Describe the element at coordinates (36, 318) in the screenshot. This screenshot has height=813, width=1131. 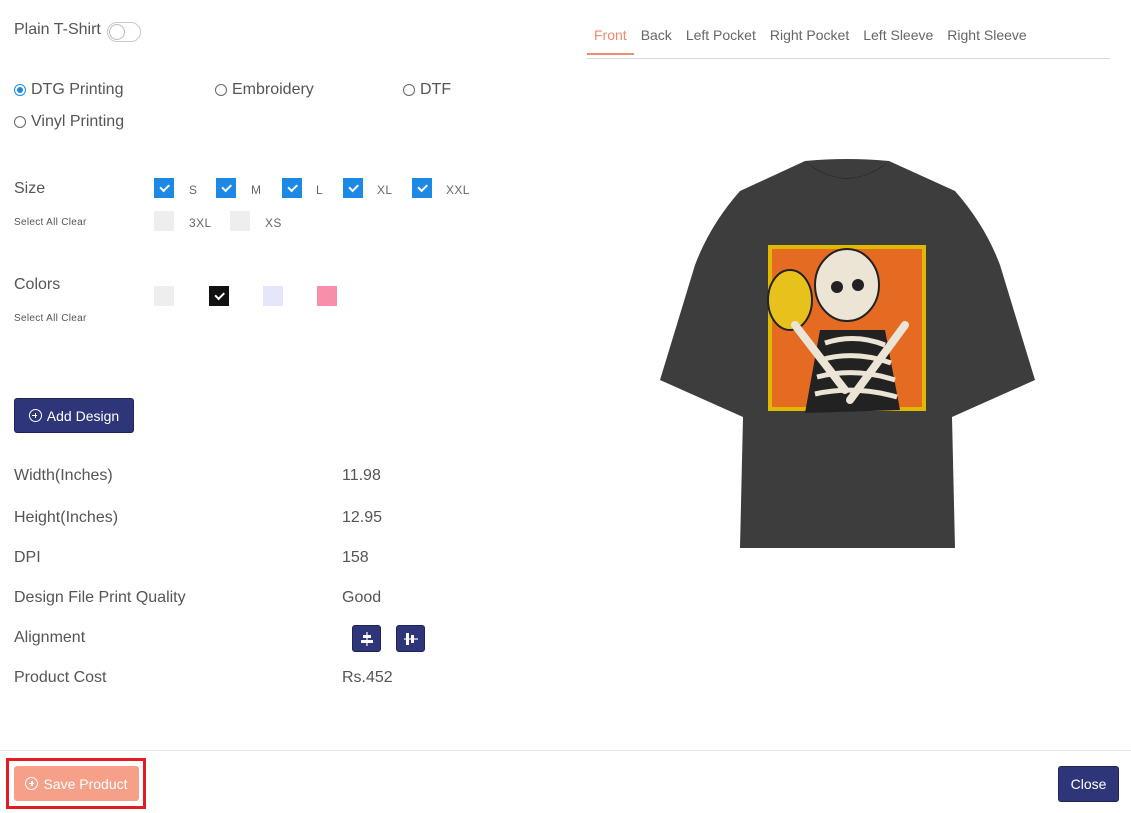
I see `colors-select-all-link: Select All` at that location.